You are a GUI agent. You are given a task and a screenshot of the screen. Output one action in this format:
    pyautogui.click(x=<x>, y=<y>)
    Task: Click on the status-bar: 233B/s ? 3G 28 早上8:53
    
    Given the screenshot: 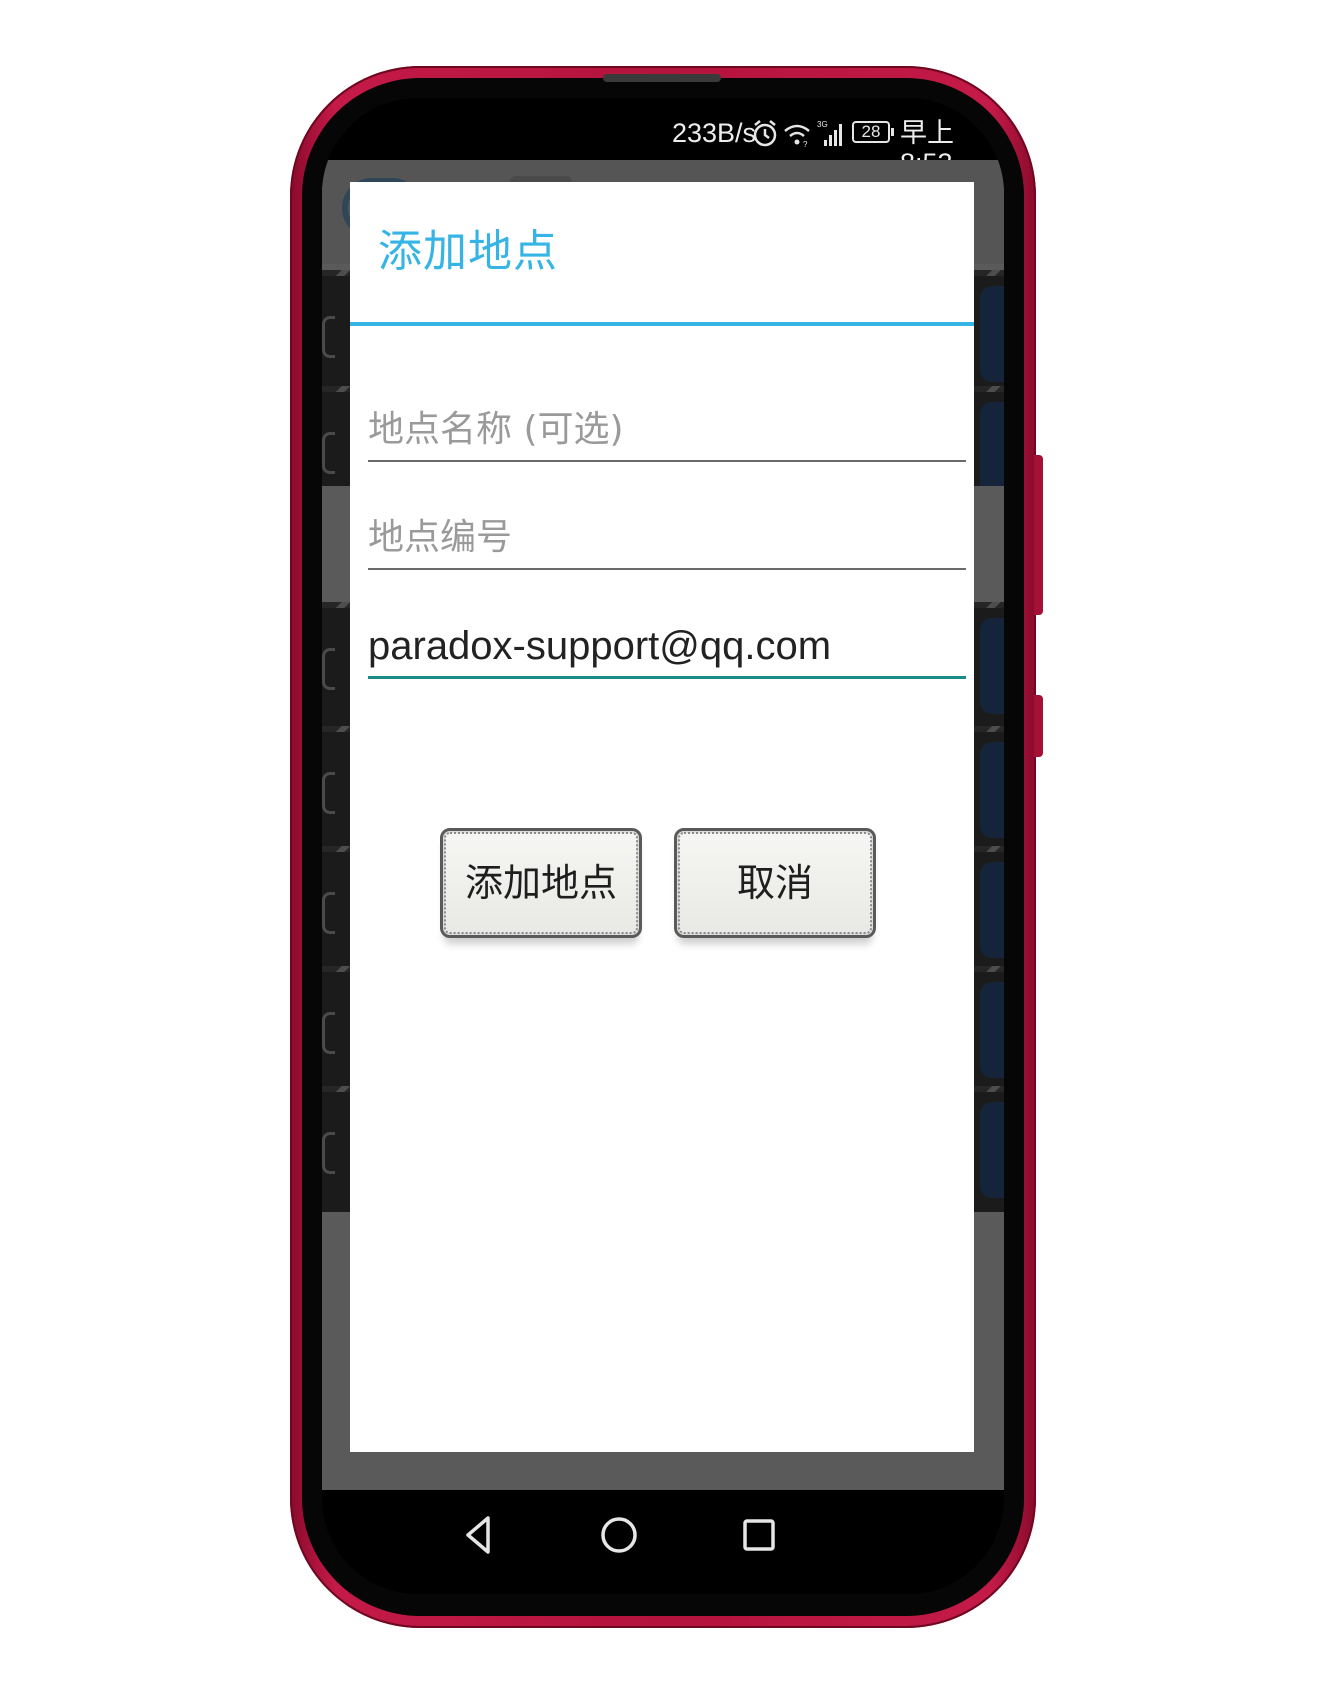 What is the action you would take?
    pyautogui.click(x=663, y=138)
    